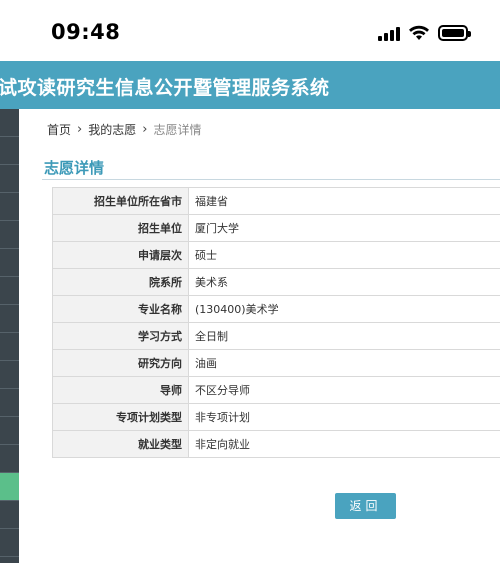 The width and height of the screenshot is (500, 563). I want to click on field-value: 全日制, so click(344, 336).